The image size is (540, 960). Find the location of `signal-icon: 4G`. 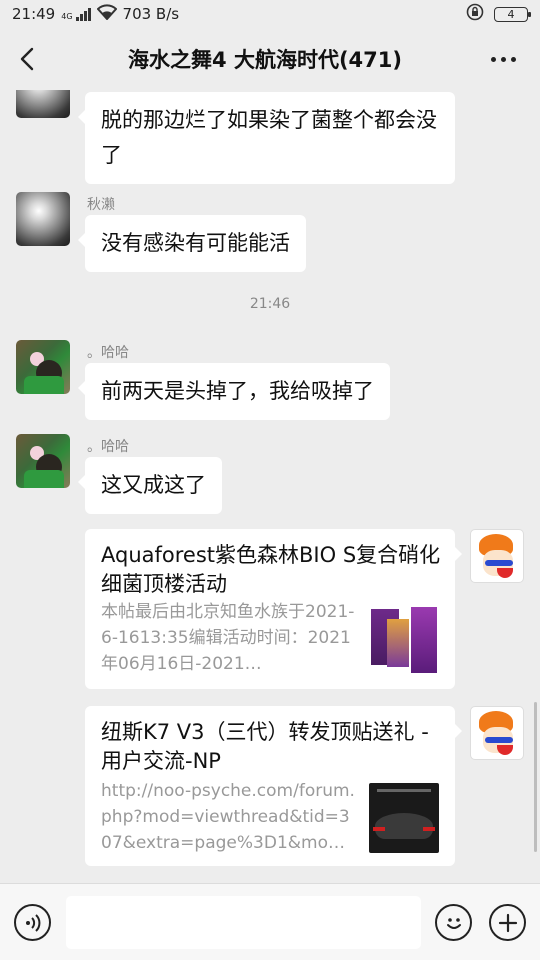

signal-icon: 4G is located at coordinates (76, 14).